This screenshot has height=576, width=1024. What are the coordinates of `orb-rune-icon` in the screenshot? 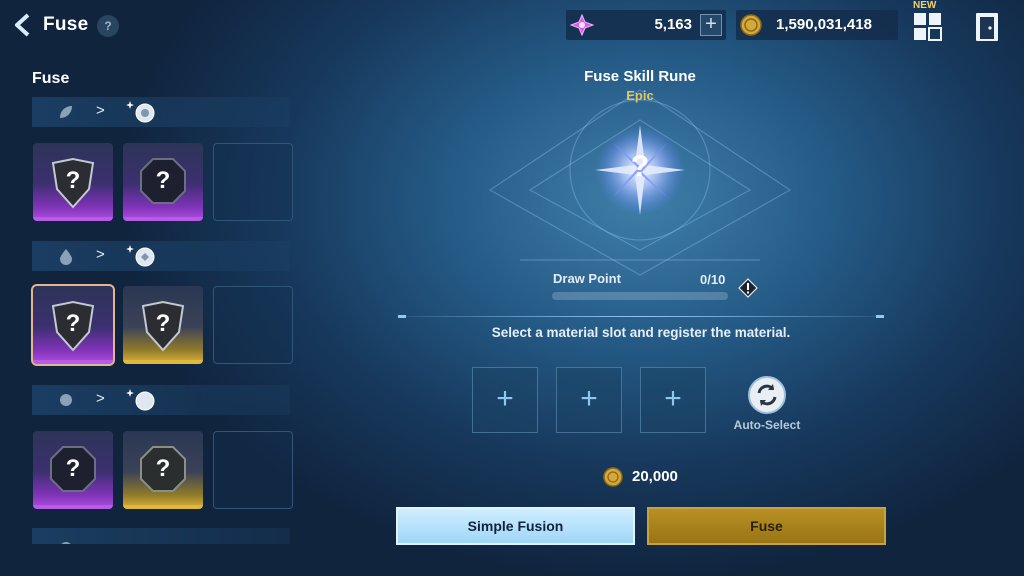 It's located at (66, 400).